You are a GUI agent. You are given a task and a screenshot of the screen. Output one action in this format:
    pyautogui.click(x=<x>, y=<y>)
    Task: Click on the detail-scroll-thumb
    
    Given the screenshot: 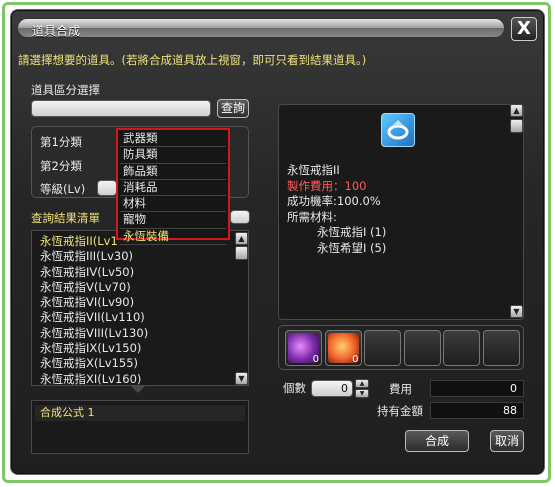 What is the action you would take?
    pyautogui.click(x=516, y=126)
    